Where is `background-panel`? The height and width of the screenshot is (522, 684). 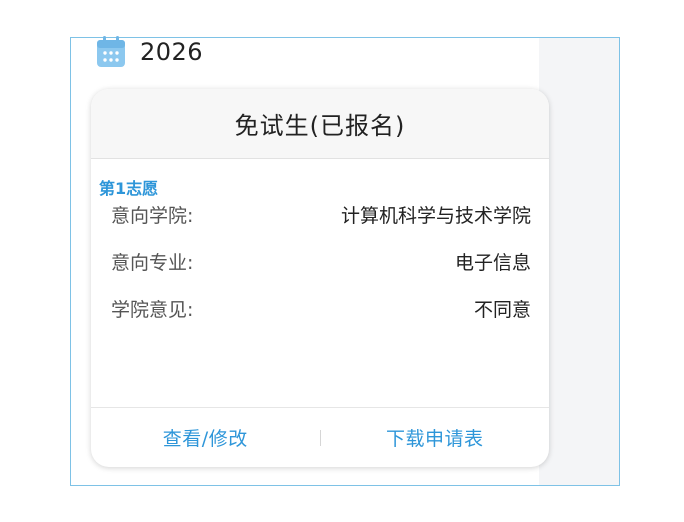 background-panel is located at coordinates (578, 261).